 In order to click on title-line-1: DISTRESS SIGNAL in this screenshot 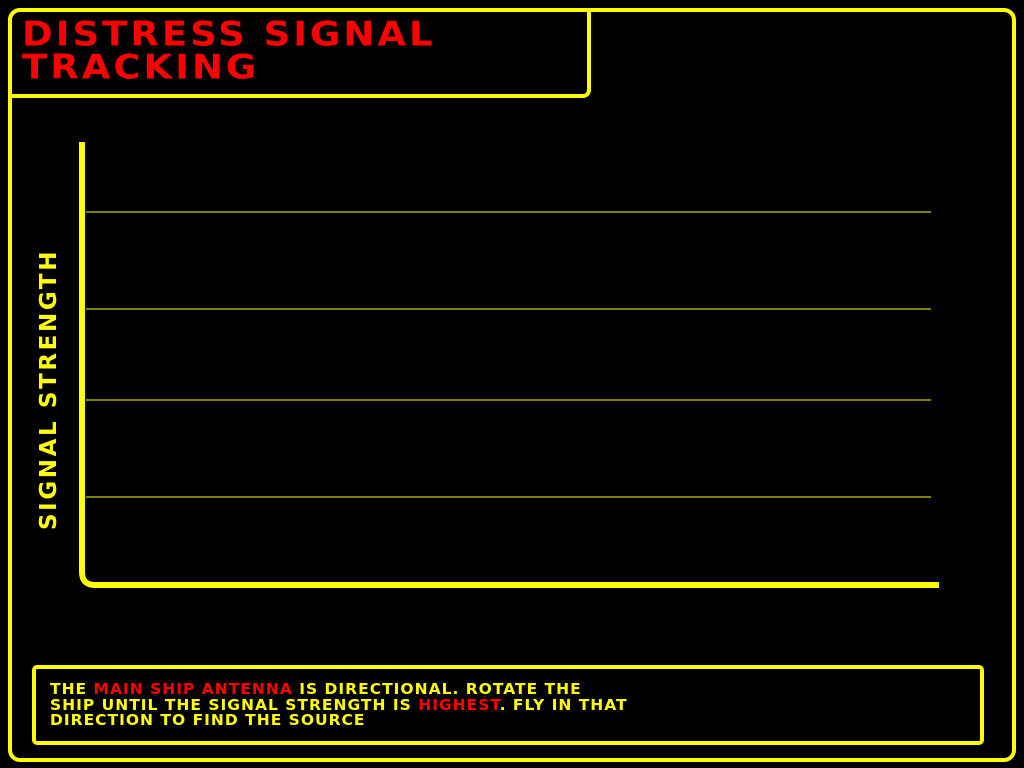, I will do `click(229, 34)`.